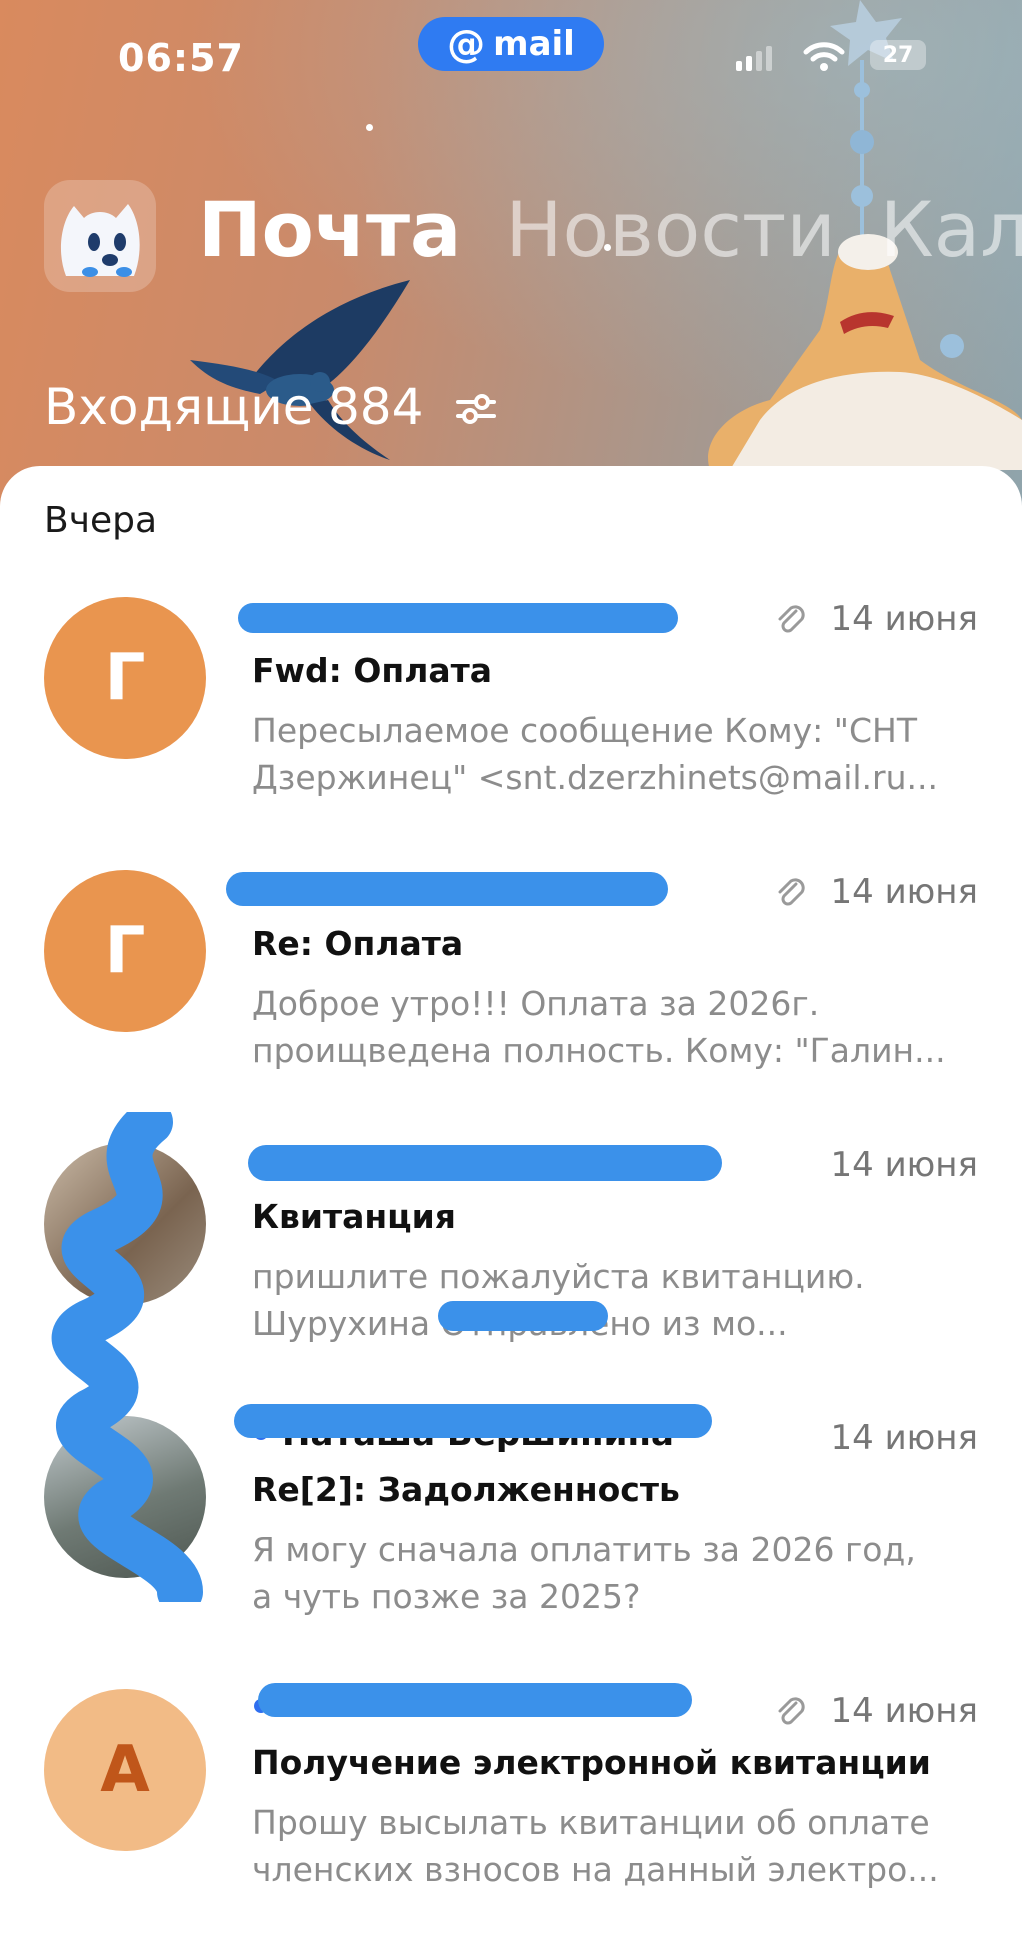 The width and height of the screenshot is (1022, 1949). What do you see at coordinates (670, 230) in the screenshot?
I see `tab-news: Новости` at bounding box center [670, 230].